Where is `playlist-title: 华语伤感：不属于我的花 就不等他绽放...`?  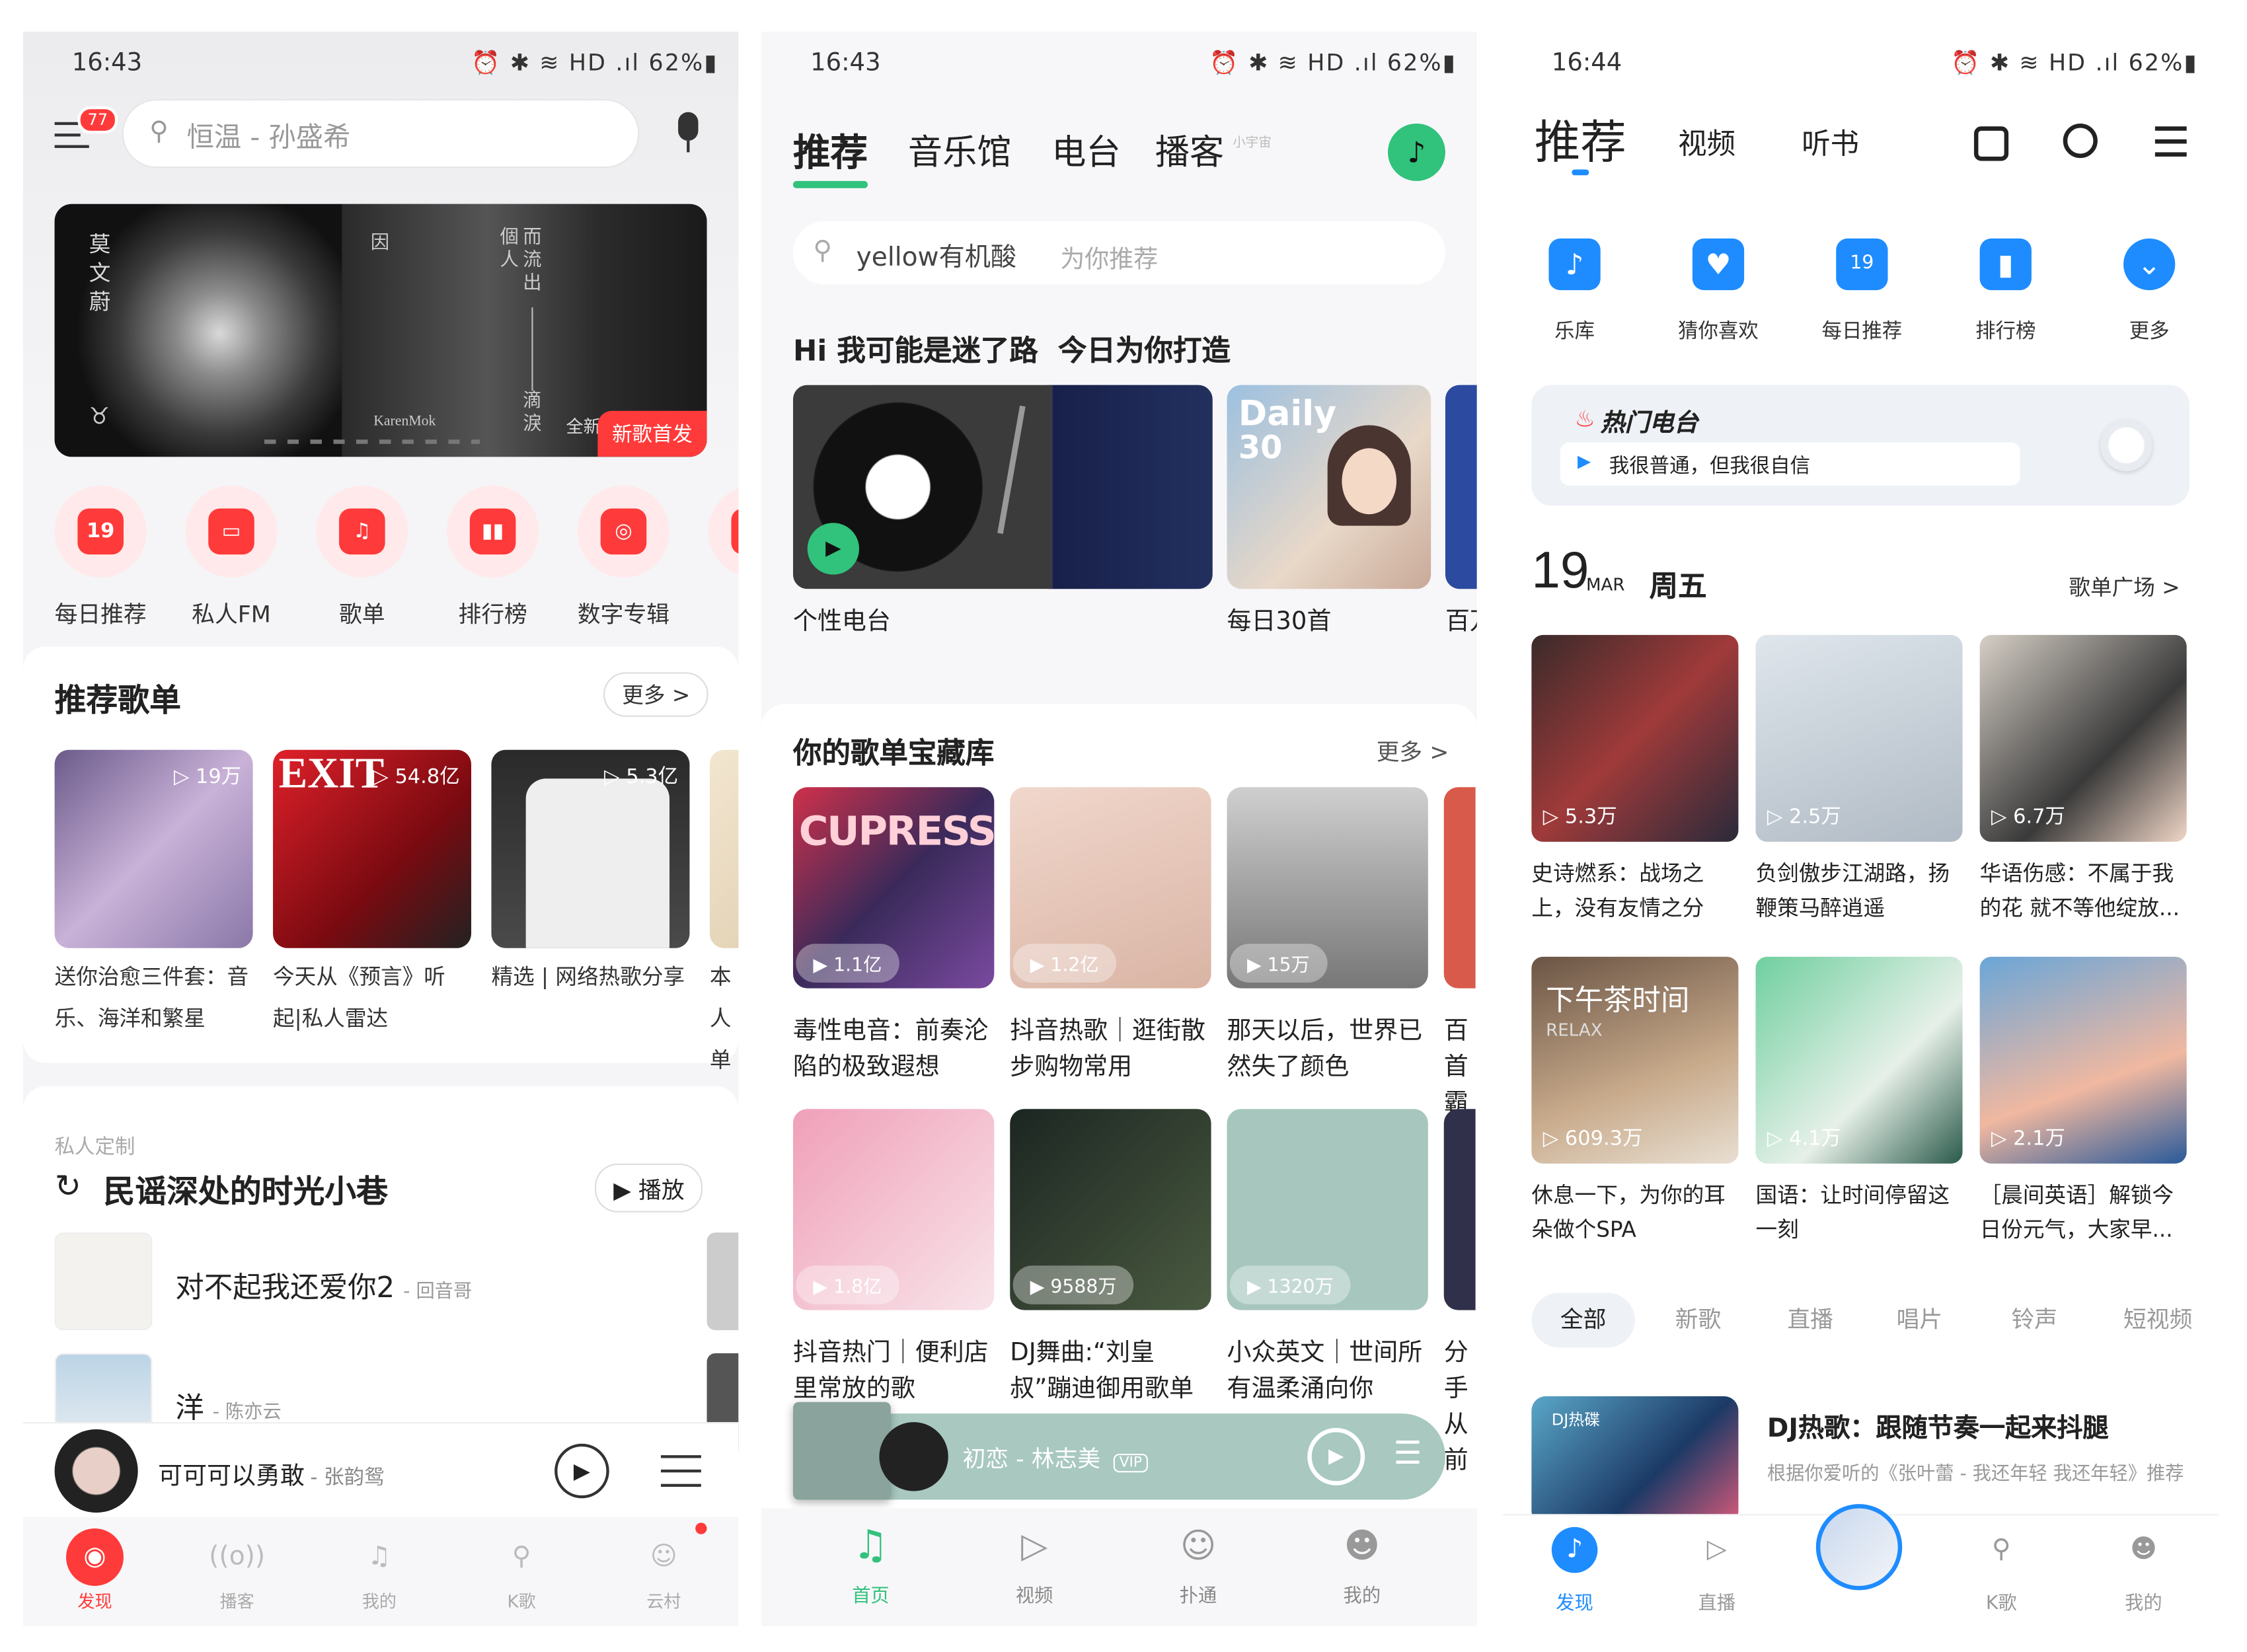 playlist-title: 华语伤感：不属于我的花 就不等他绽放... is located at coordinates (2085, 895).